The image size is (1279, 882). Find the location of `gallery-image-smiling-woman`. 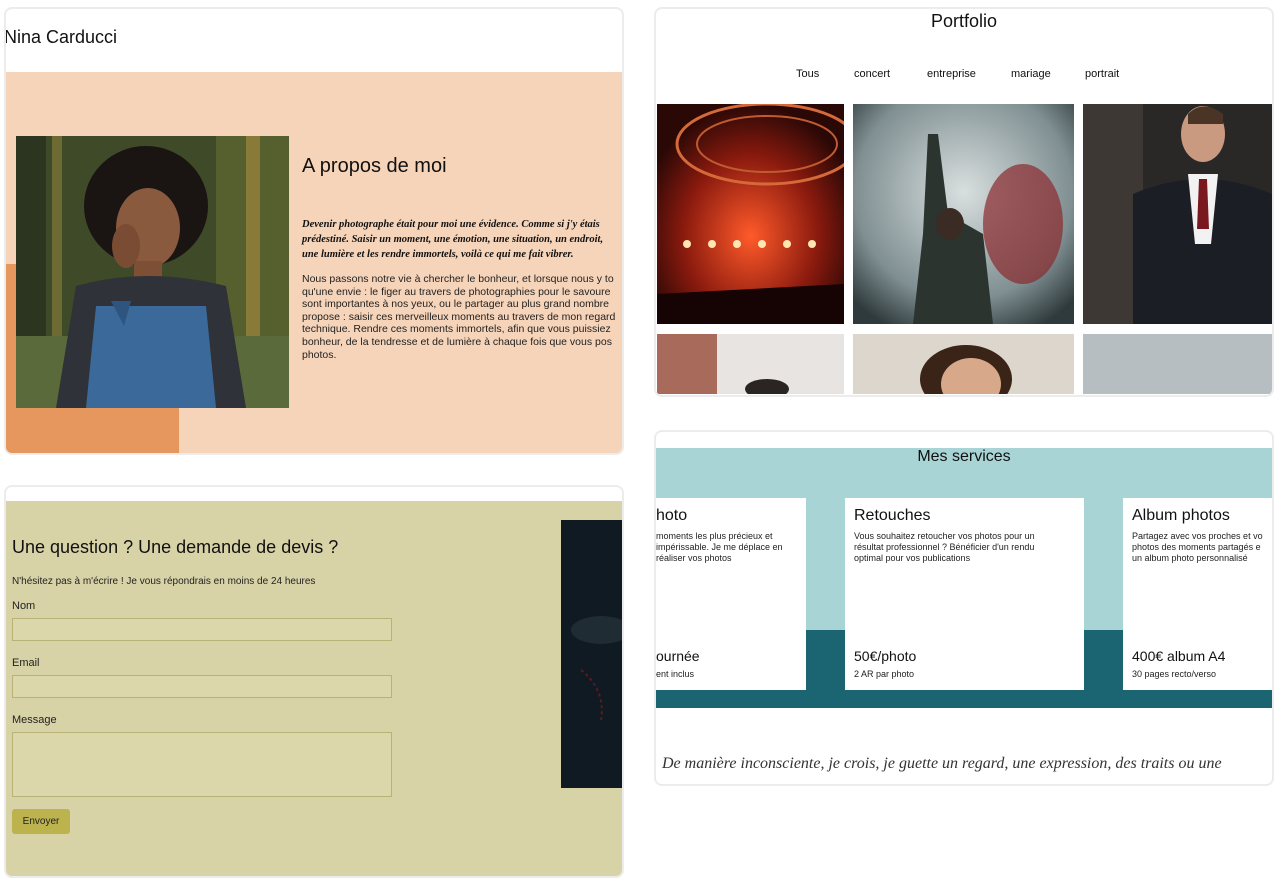

gallery-image-smiling-woman is located at coordinates (963, 364).